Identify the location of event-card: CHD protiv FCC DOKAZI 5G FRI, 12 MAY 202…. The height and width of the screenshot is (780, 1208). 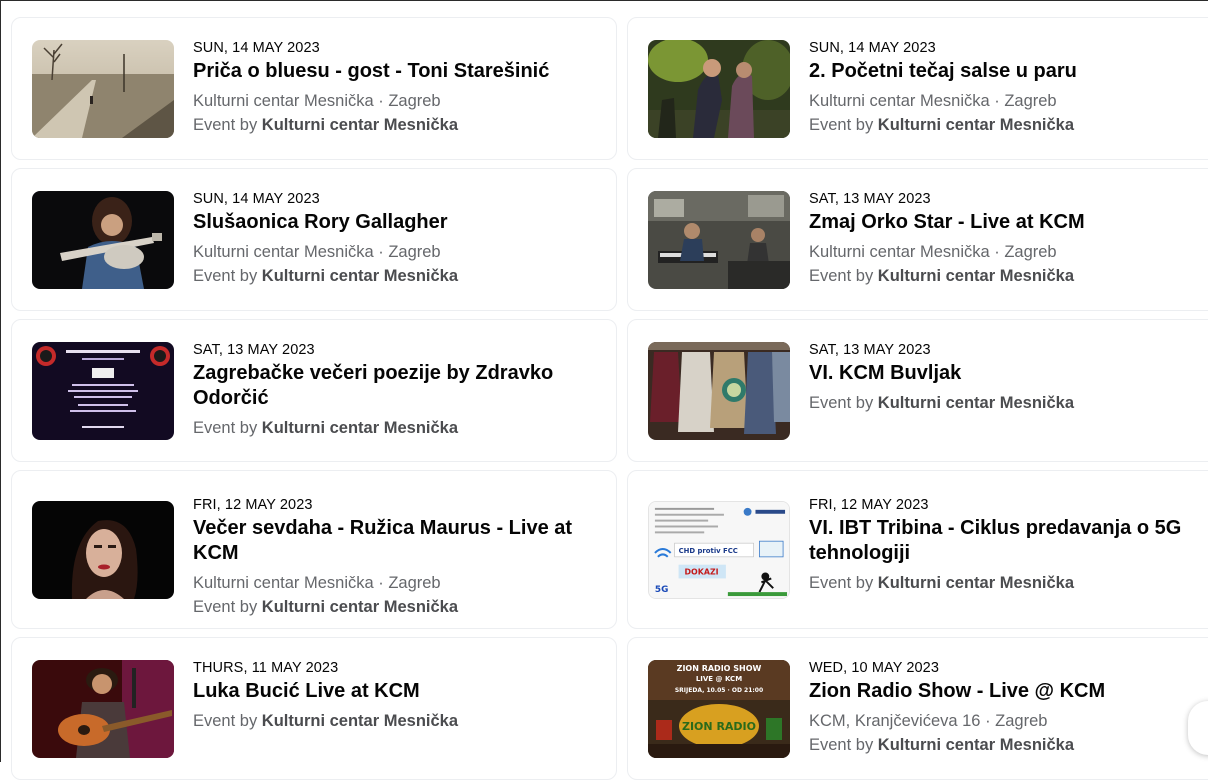
(917, 549).